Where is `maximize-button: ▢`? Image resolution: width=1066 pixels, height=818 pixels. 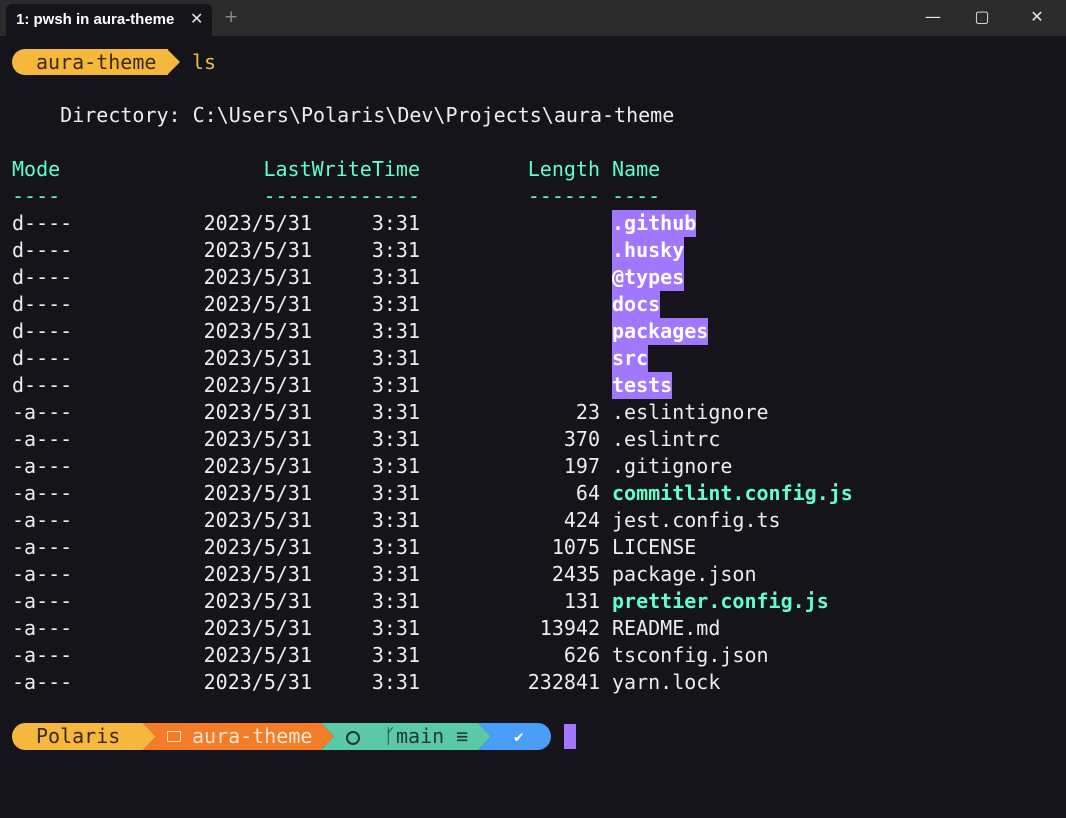
maximize-button: ▢ is located at coordinates (982, 18).